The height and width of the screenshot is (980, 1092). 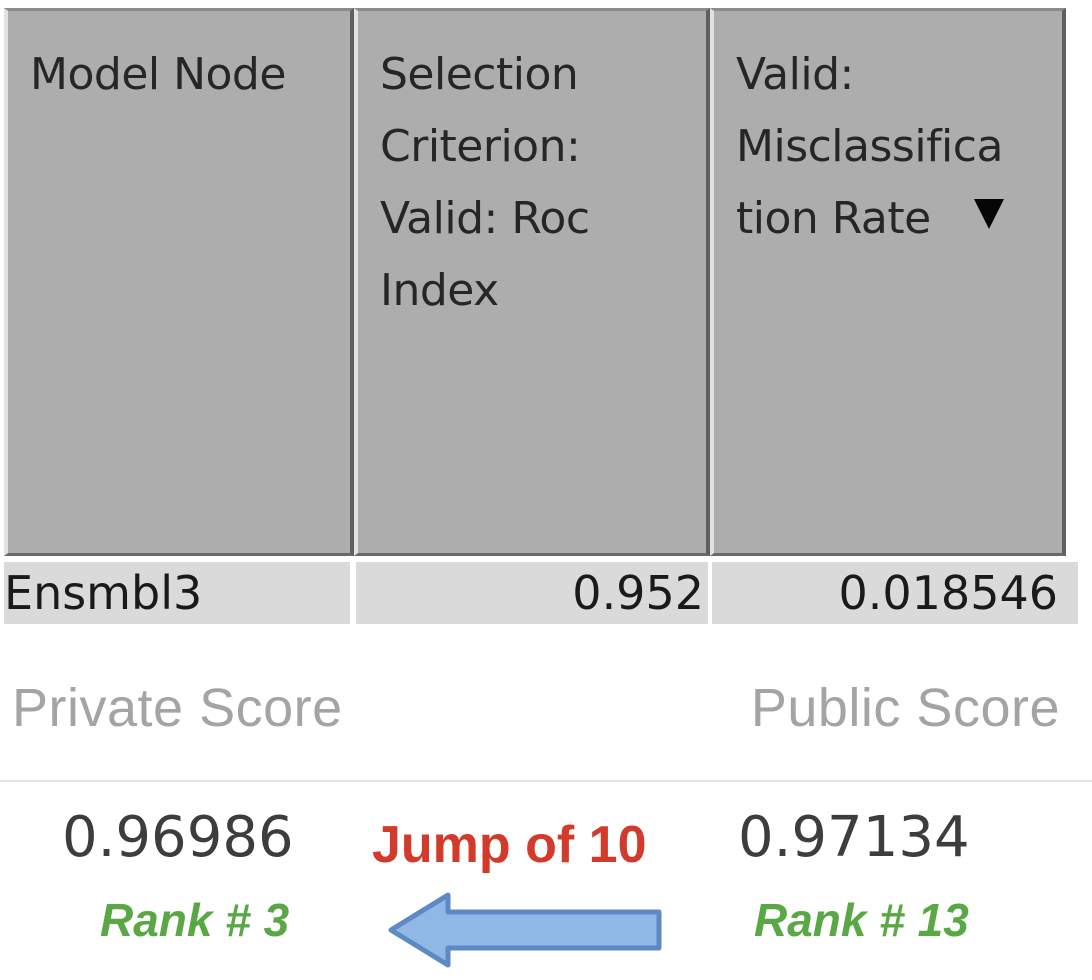 What do you see at coordinates (905, 708) in the screenshot?
I see `public-score-header: Public Score` at bounding box center [905, 708].